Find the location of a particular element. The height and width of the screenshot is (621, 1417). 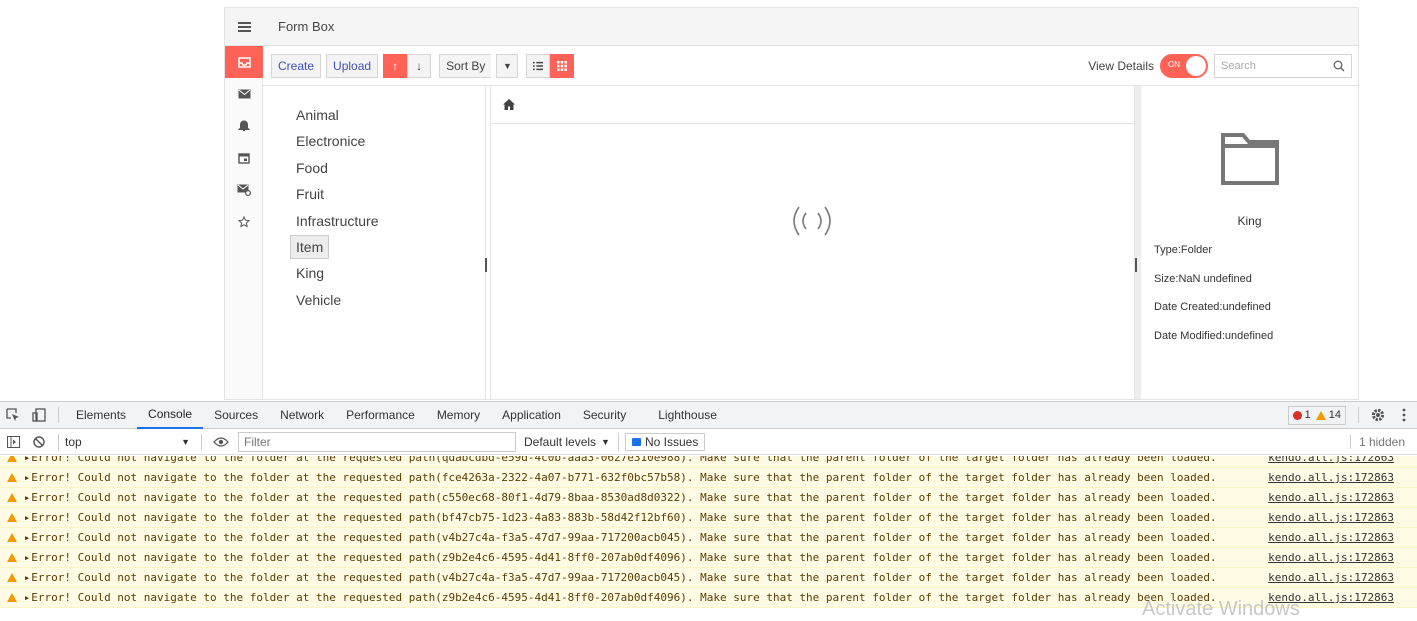

view-details-switch: ON is located at coordinates (1184, 65).